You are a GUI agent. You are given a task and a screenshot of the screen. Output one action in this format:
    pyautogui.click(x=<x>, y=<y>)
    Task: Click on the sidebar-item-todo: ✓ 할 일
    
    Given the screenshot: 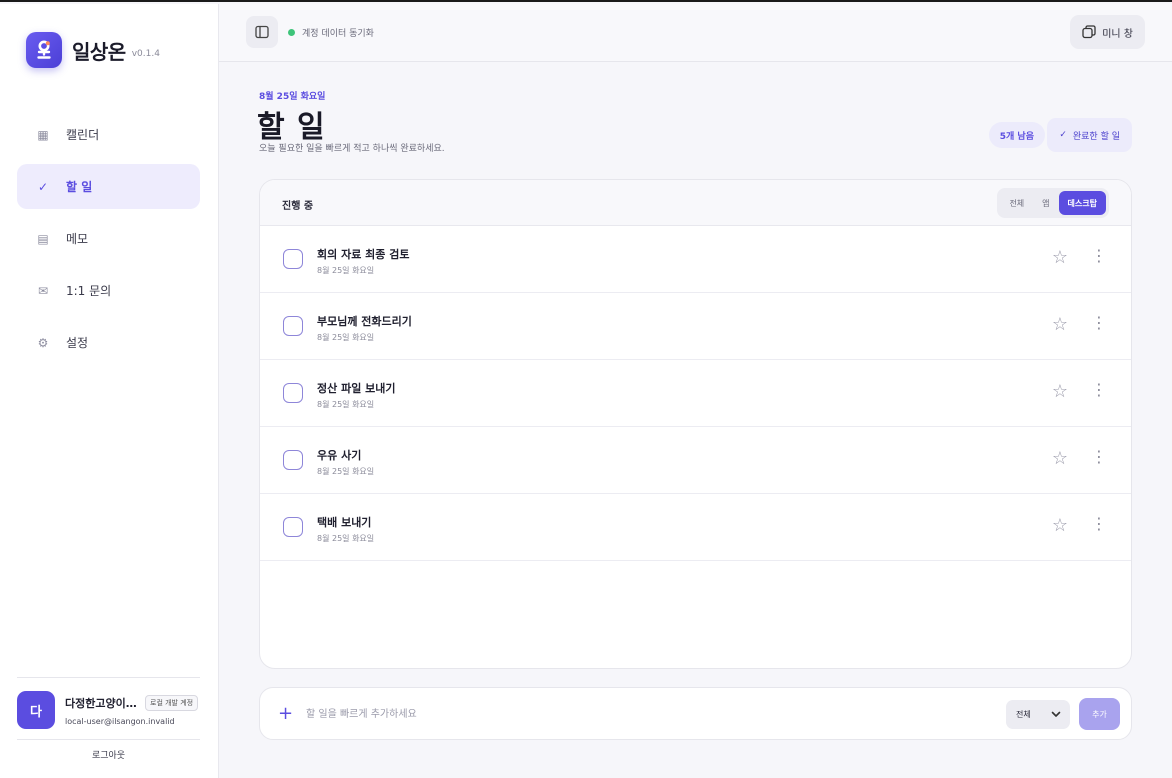 What is the action you would take?
    pyautogui.click(x=108, y=186)
    